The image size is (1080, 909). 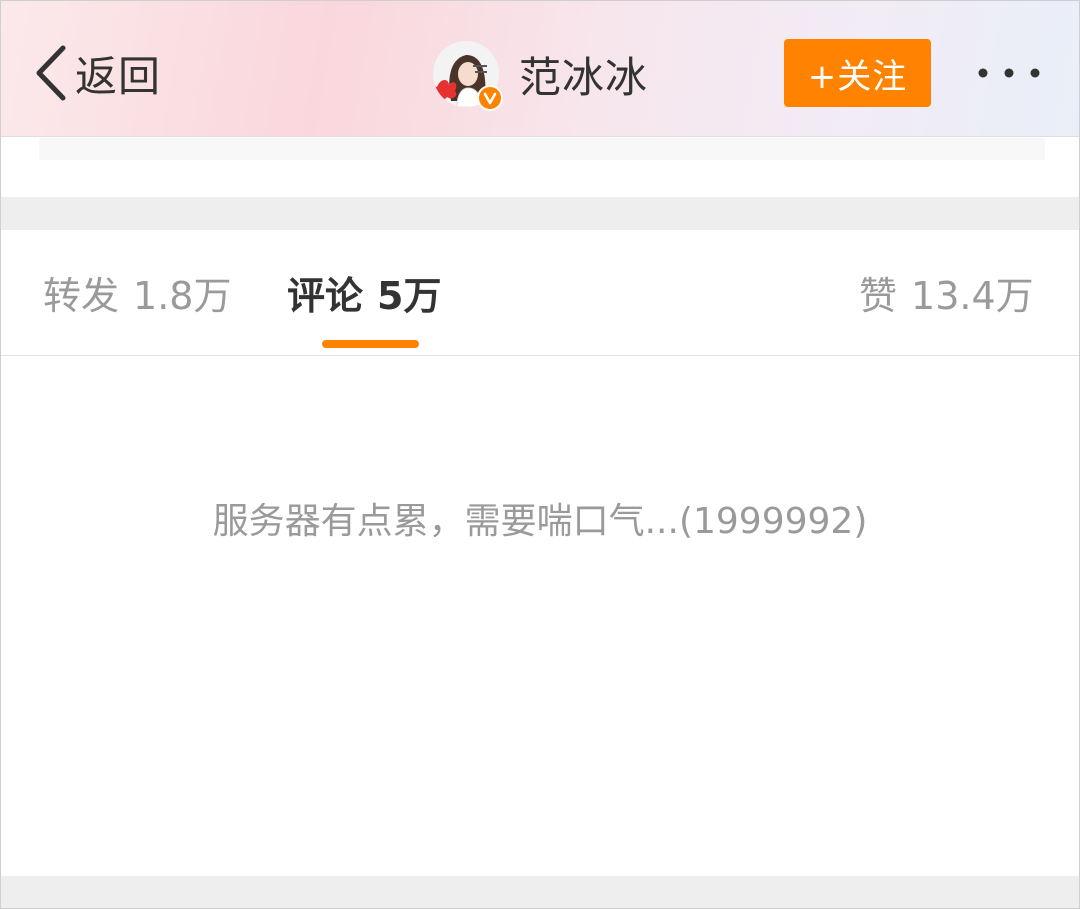 What do you see at coordinates (370, 344) in the screenshot?
I see `active-tab-indicator` at bounding box center [370, 344].